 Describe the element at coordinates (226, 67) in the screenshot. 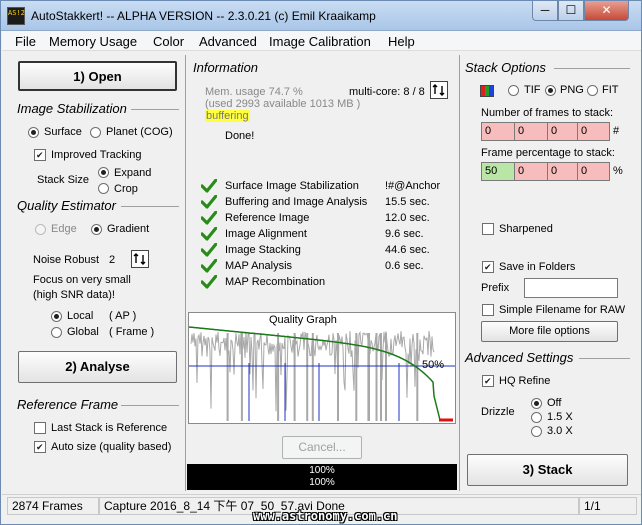

I see `information-title: Information` at that location.